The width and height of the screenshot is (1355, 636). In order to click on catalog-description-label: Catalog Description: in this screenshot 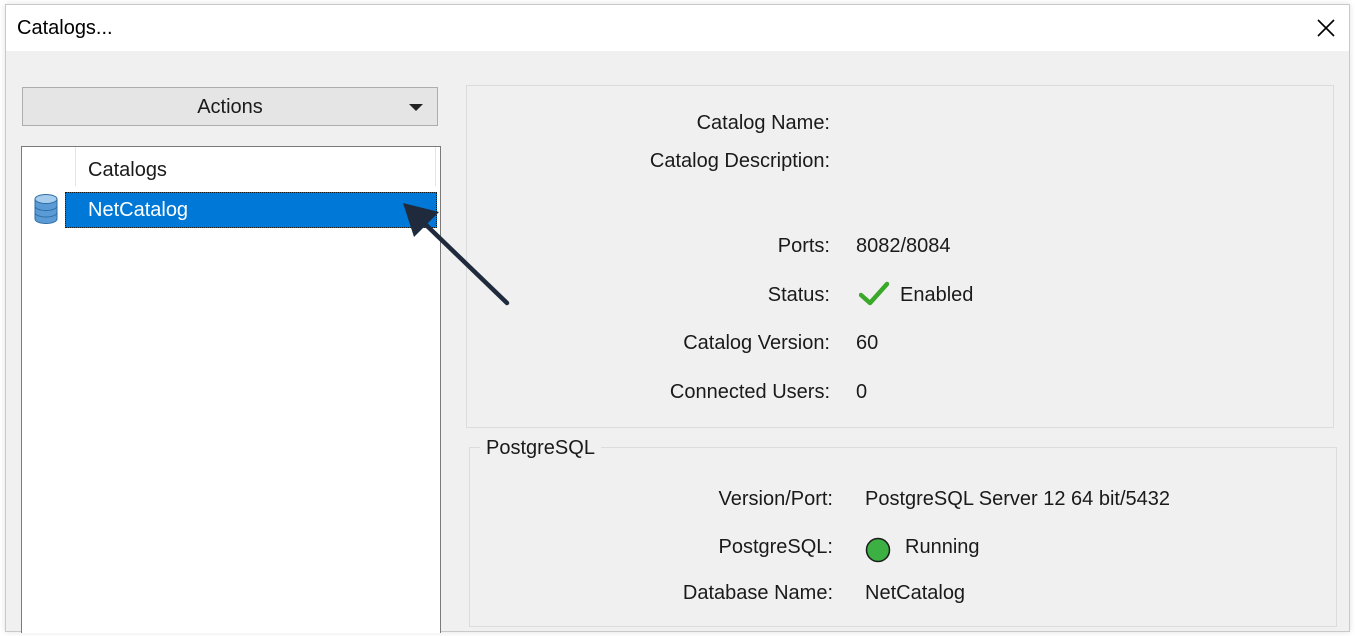, I will do `click(739, 161)`.